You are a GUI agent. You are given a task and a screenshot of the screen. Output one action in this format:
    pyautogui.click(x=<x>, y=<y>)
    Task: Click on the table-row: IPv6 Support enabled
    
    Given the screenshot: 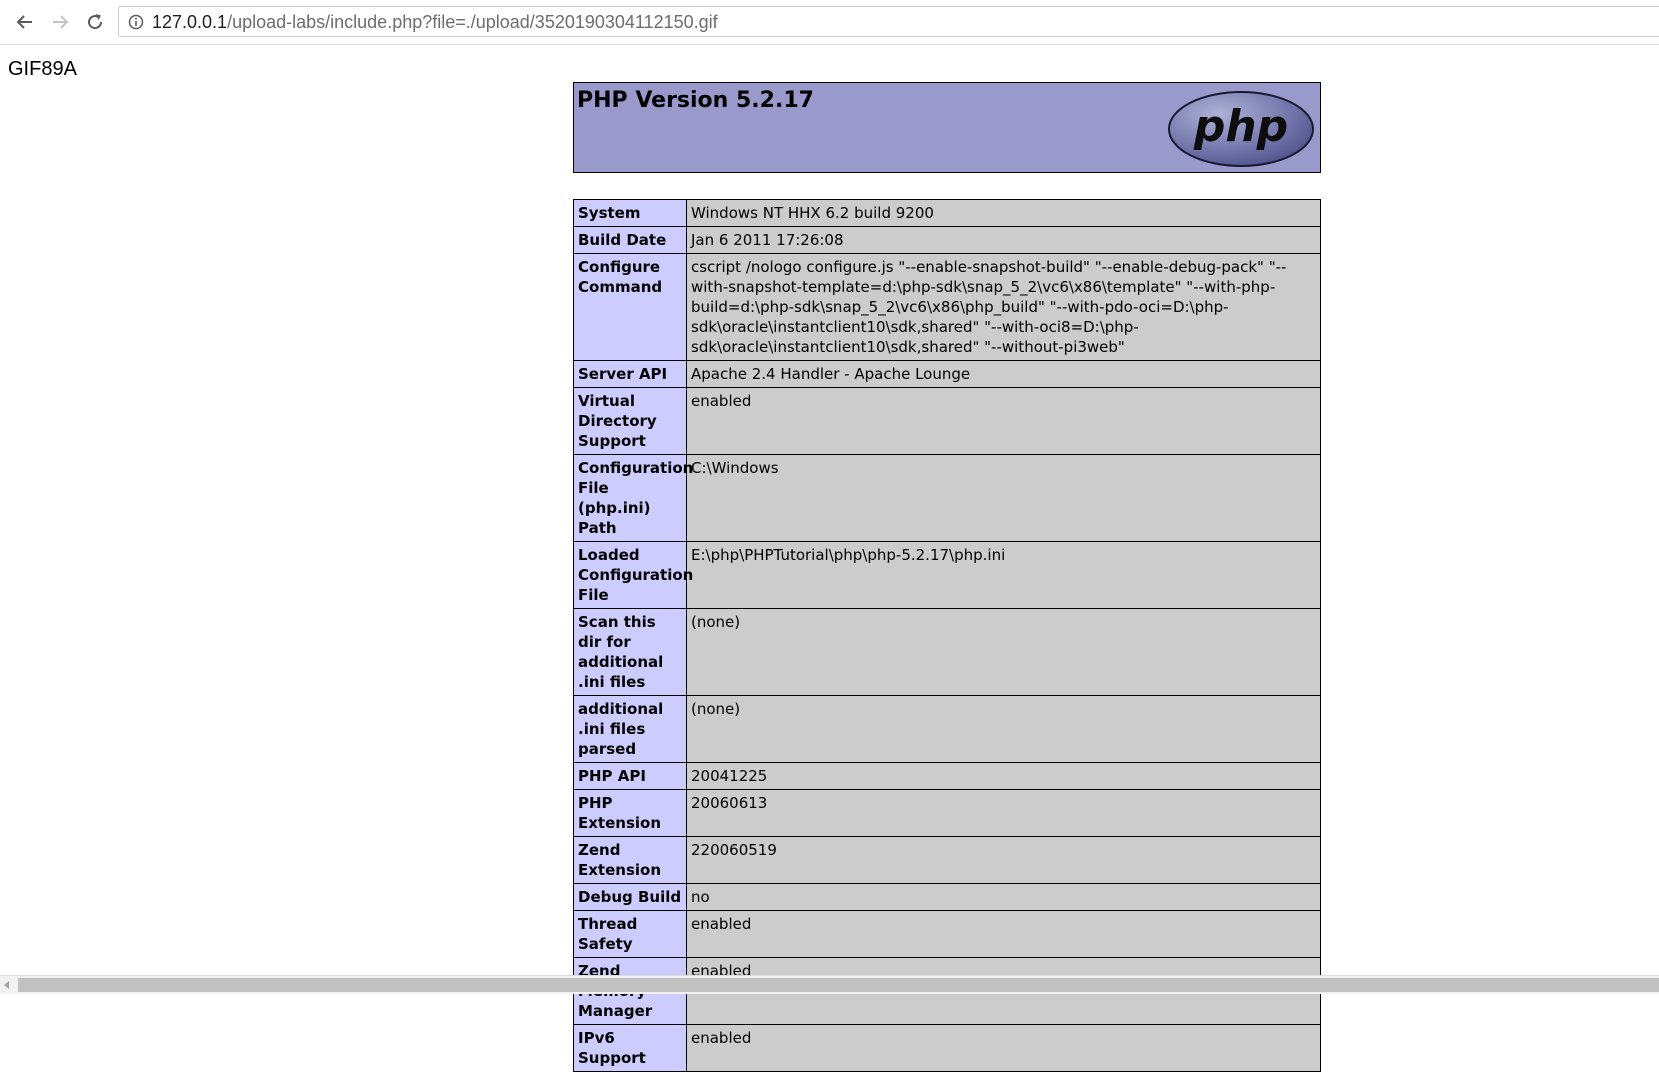 What is the action you would take?
    pyautogui.click(x=947, y=1048)
    